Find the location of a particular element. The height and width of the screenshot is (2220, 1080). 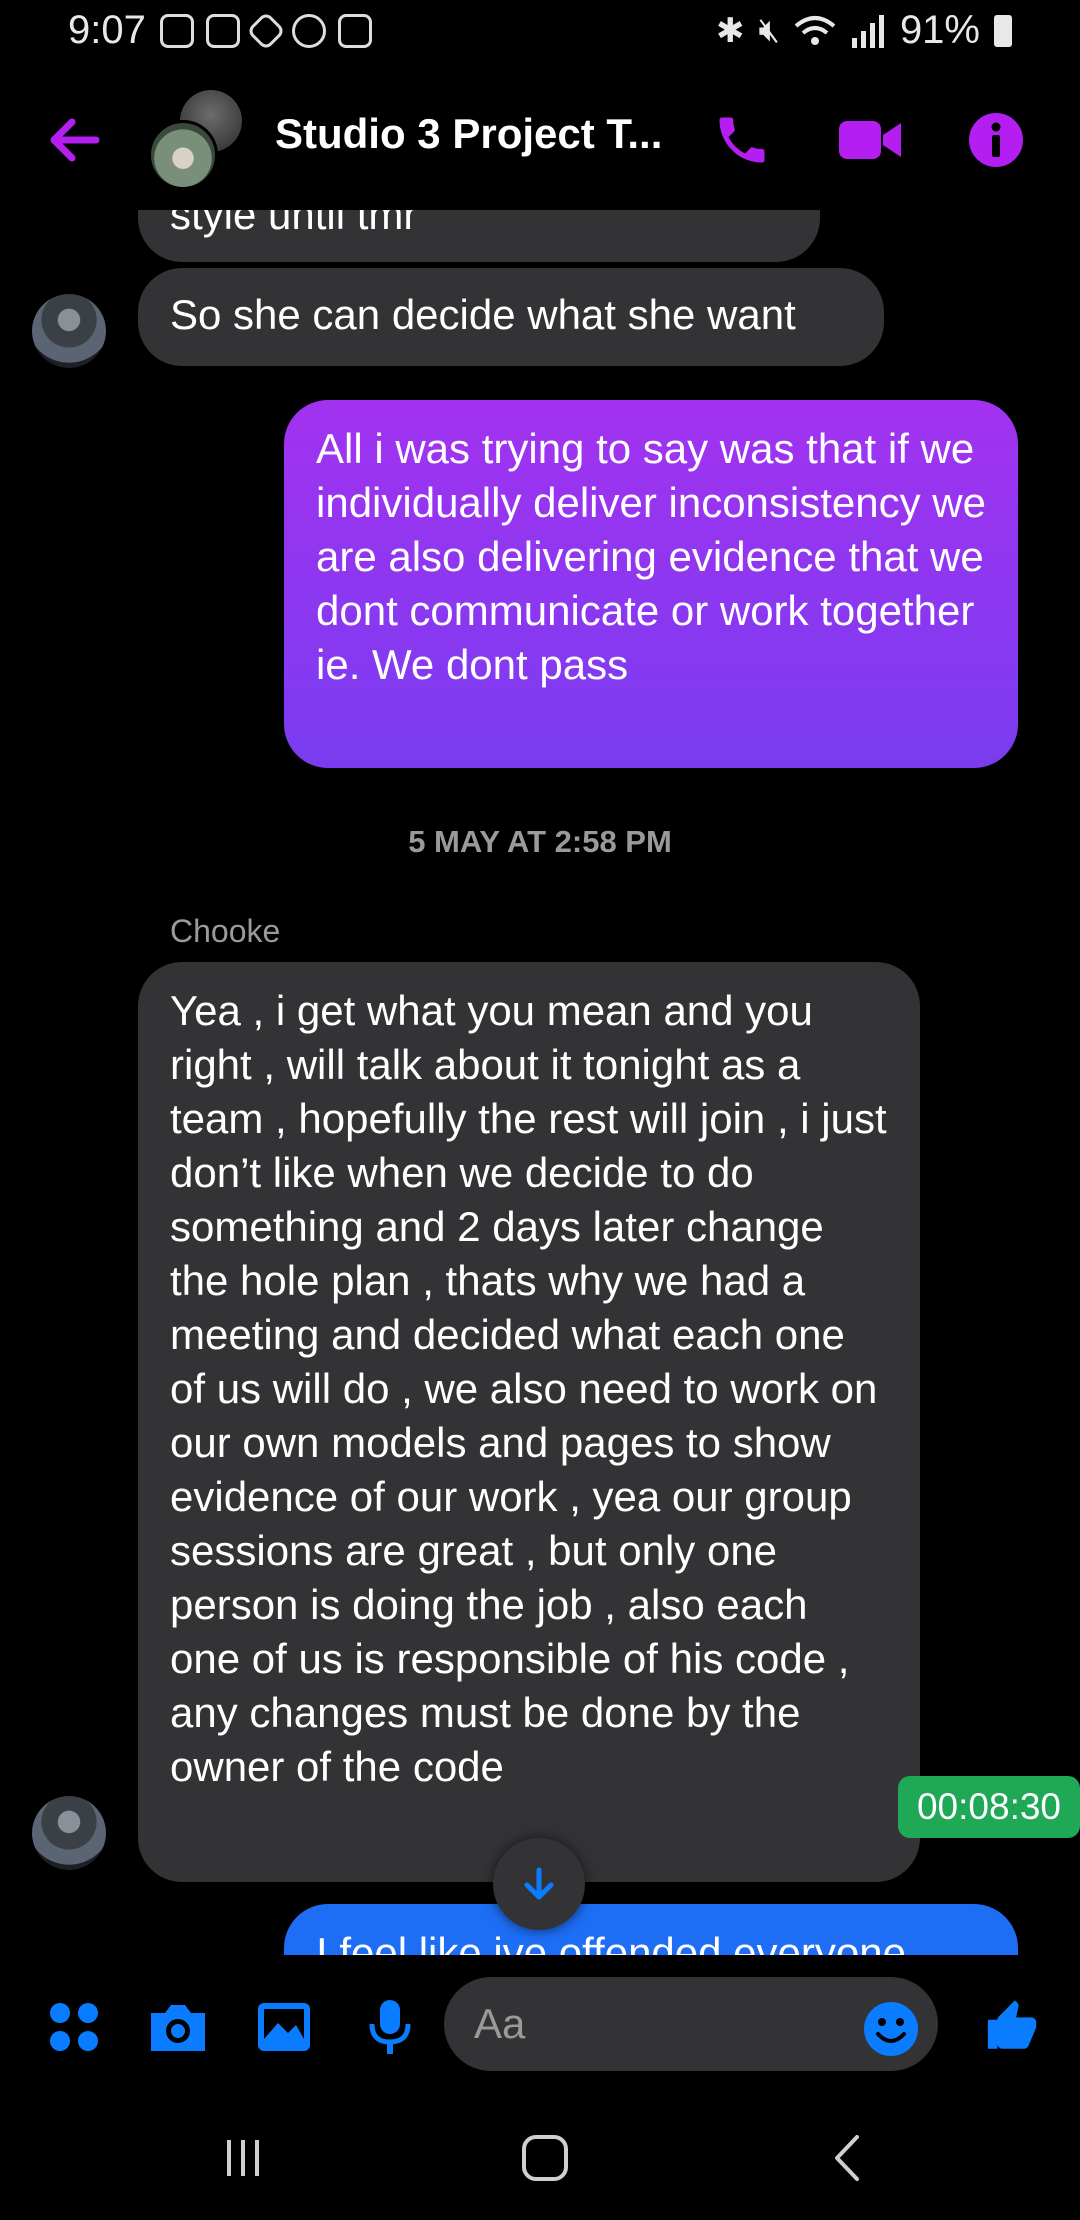

video-call-button is located at coordinates (870, 140).